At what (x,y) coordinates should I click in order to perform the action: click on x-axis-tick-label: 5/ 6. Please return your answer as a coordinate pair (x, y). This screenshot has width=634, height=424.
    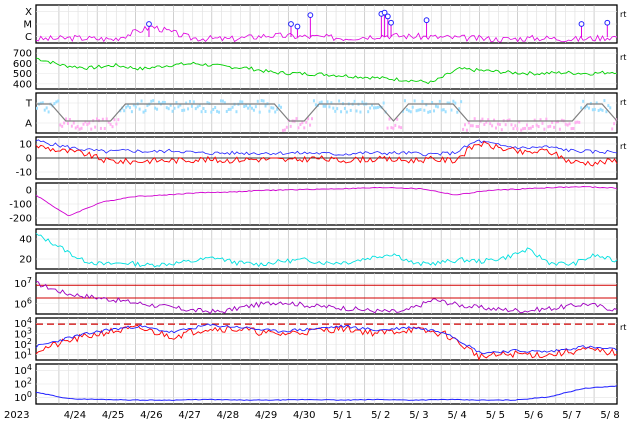
    Looking at the image, I should click on (533, 415).